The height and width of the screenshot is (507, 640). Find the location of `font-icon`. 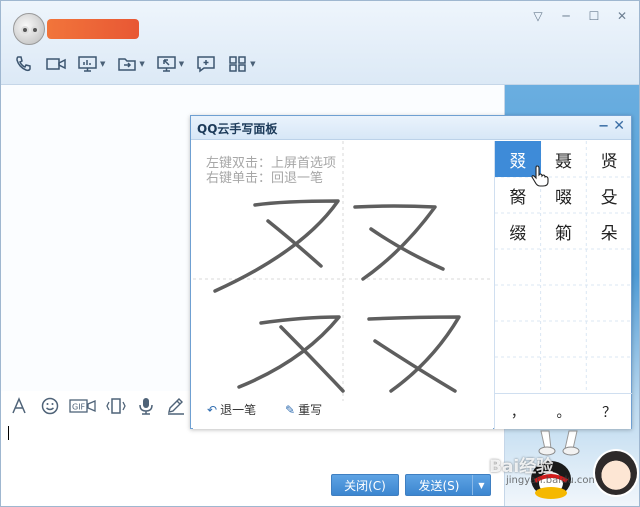

font-icon is located at coordinates (19, 405).